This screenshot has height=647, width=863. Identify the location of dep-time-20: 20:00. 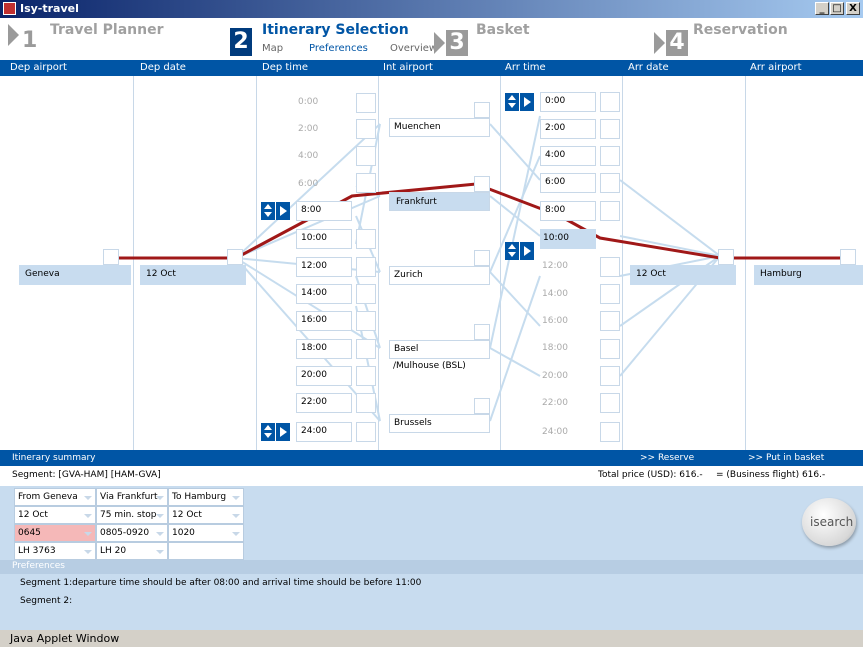
(324, 376).